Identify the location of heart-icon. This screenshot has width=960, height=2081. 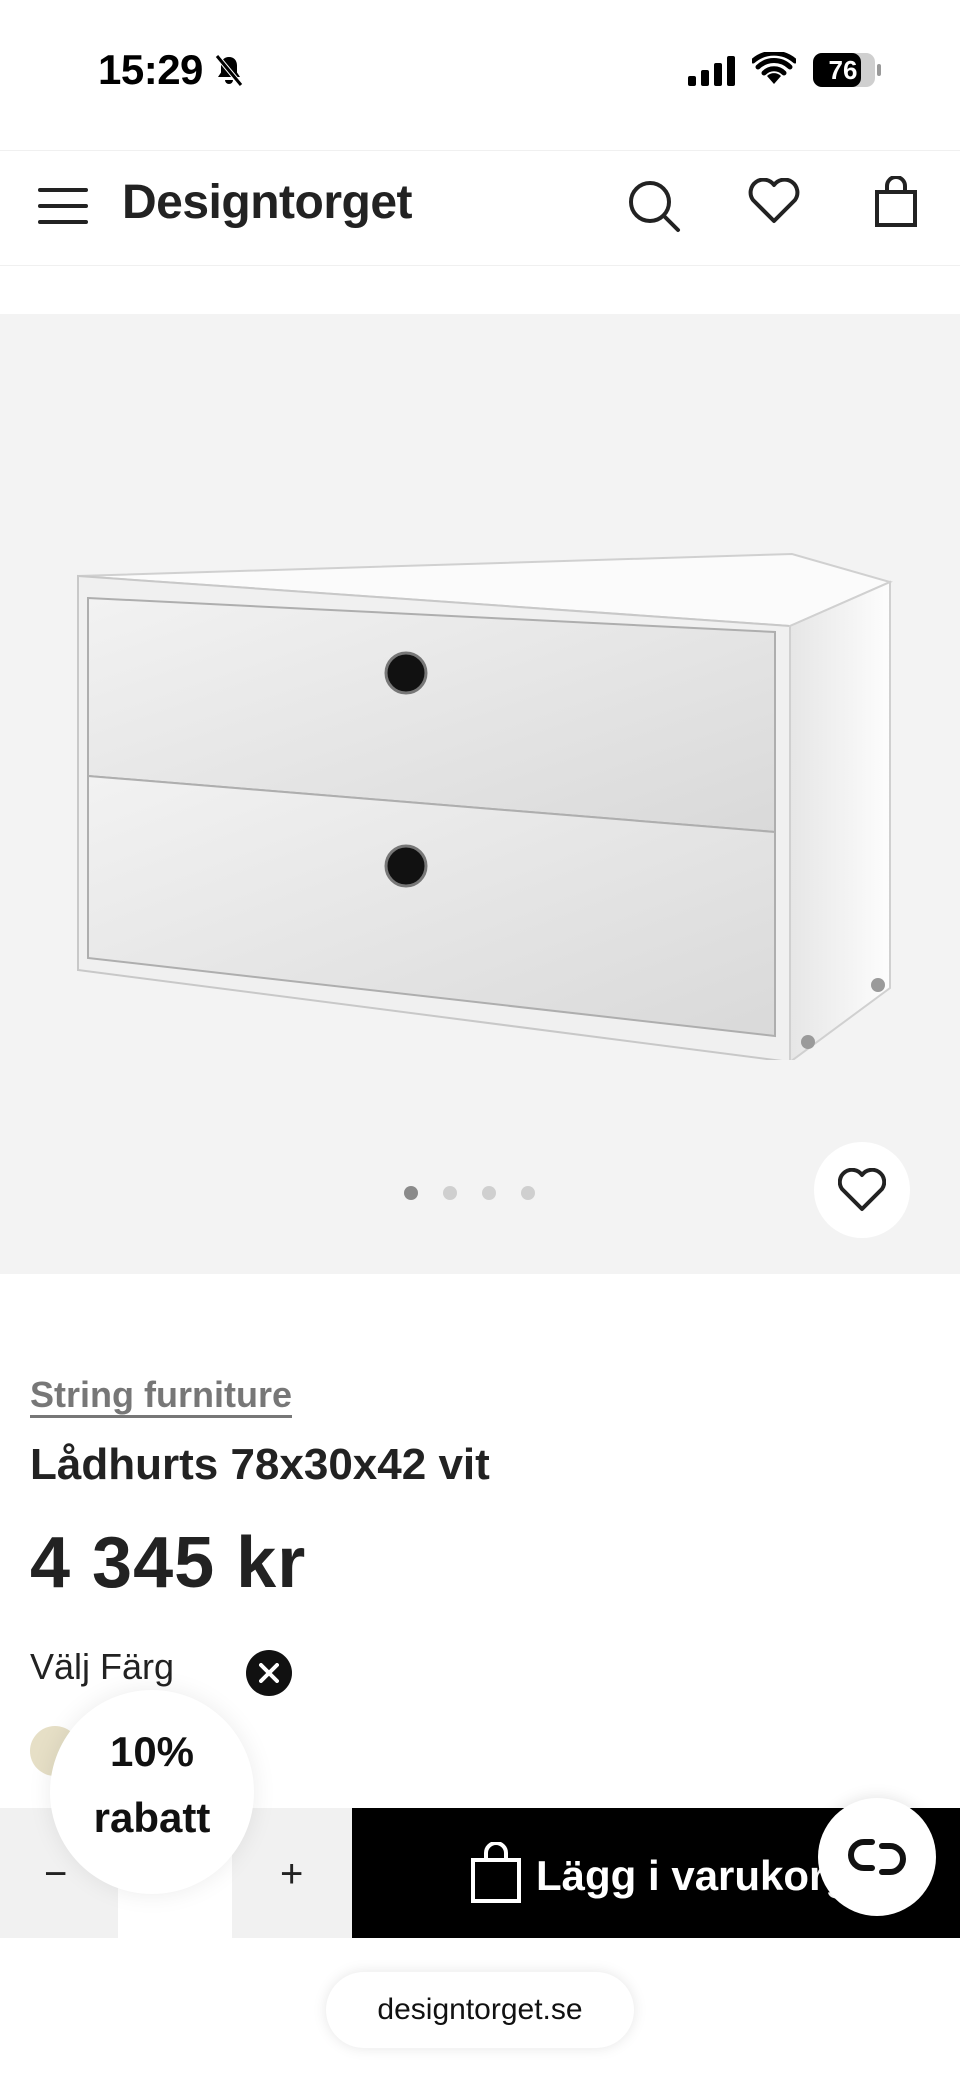
(862, 1189).